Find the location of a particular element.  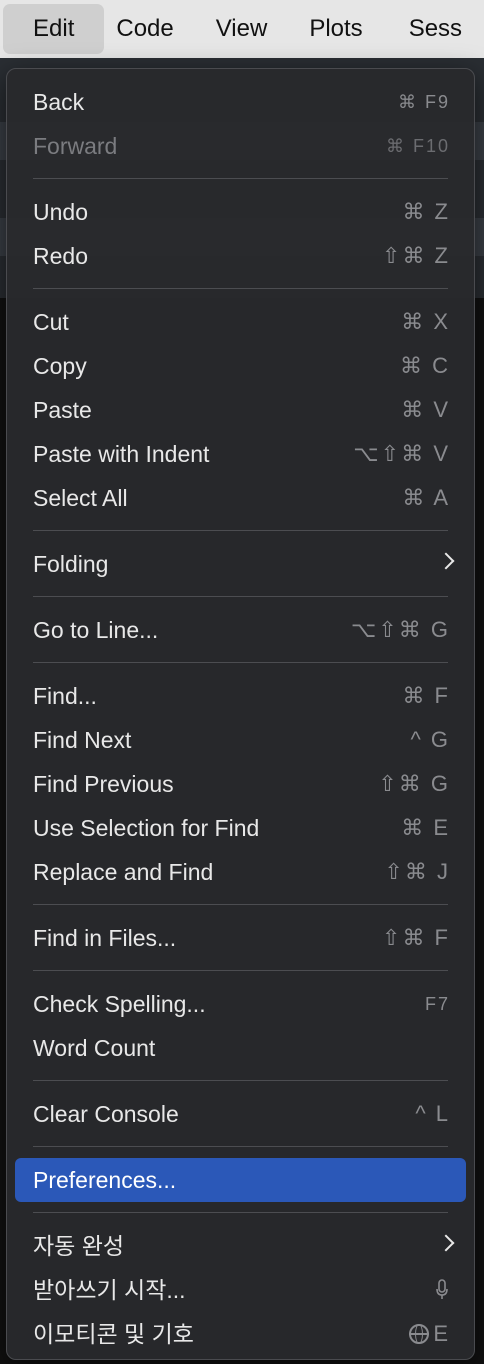

shortcut-label: ⌘ F is located at coordinates (426, 695).